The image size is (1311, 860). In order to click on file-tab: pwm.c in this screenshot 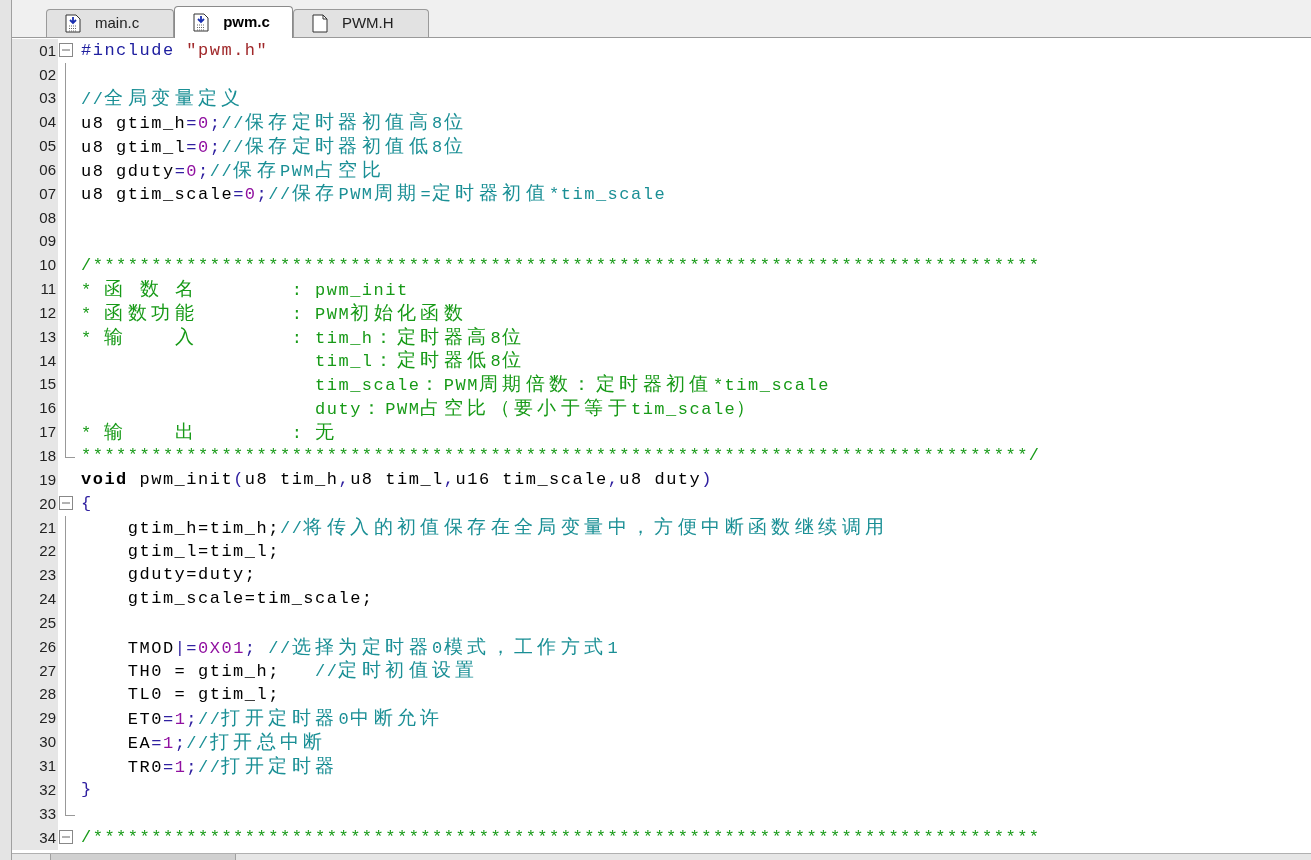, I will do `click(233, 22)`.